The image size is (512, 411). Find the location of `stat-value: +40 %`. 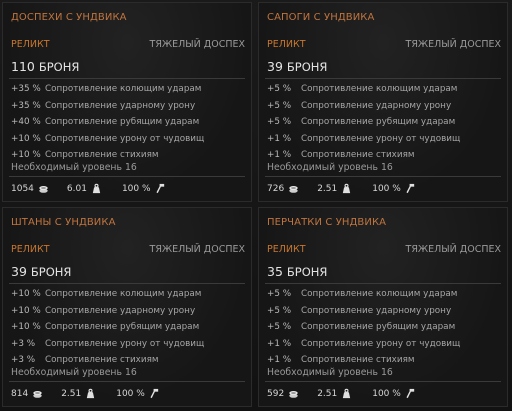

stat-value: +40 % is located at coordinates (26, 122).